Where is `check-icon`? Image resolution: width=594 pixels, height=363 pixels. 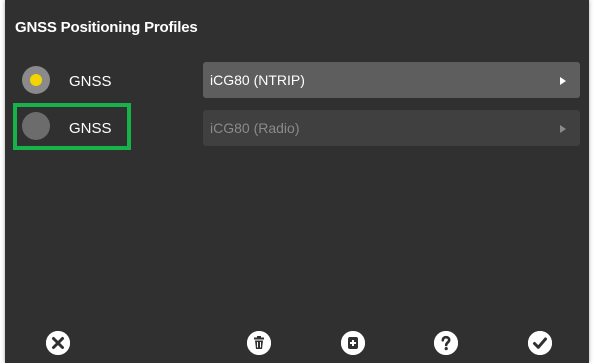 check-icon is located at coordinates (540, 343).